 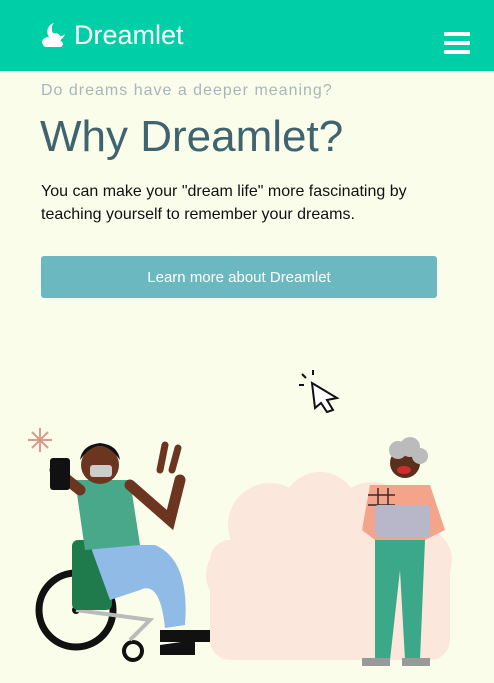 I want to click on page-title: Why Dreamlet?, so click(x=192, y=136).